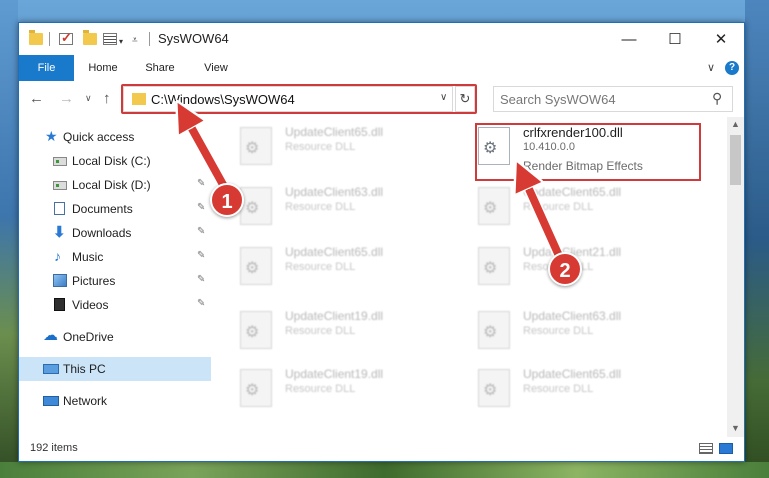 Image resolution: width=769 pixels, height=478 pixels. I want to click on tab-share: Share, so click(160, 68).